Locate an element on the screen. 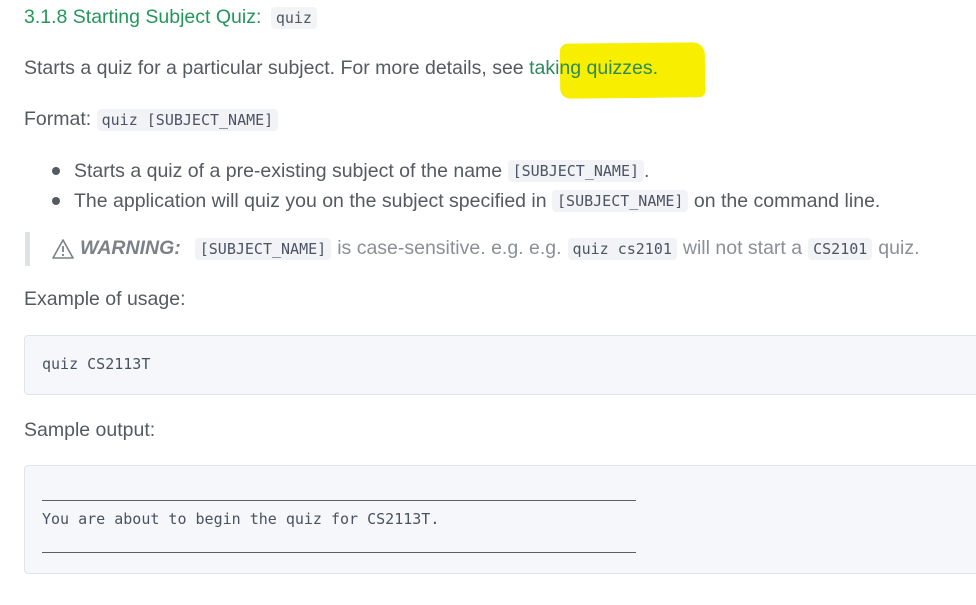  example-code: quiz CS2113T is located at coordinates (96, 364).